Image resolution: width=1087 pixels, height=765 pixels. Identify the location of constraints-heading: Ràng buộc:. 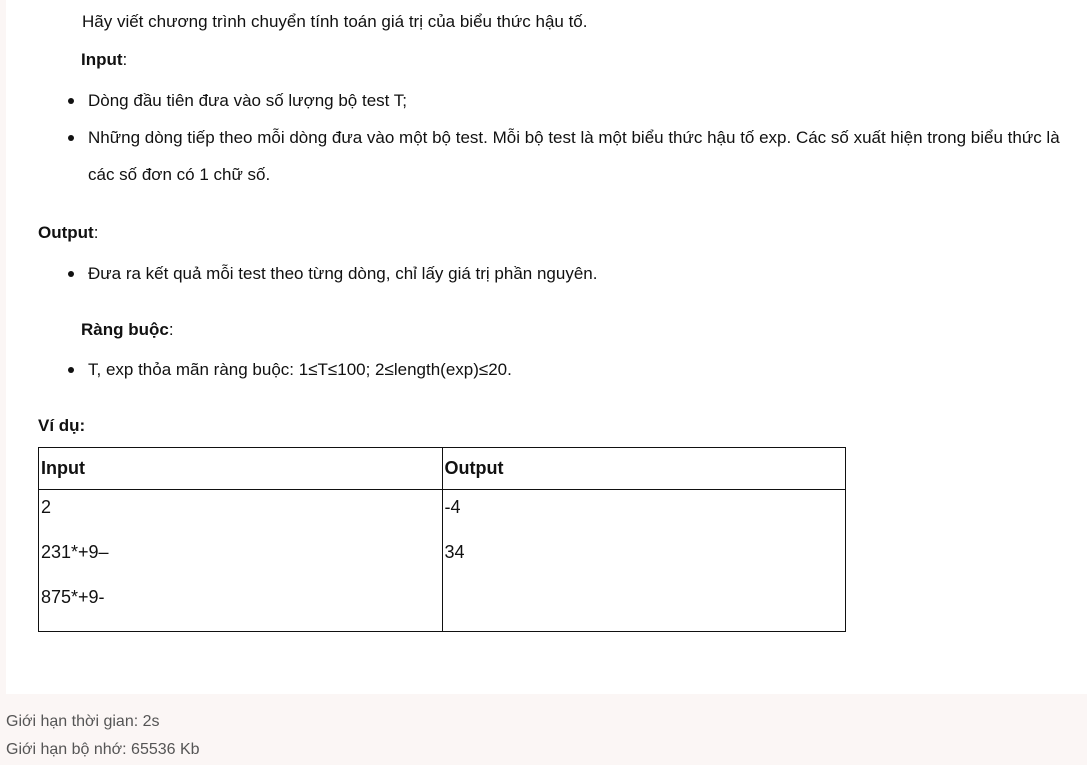
(127, 330).